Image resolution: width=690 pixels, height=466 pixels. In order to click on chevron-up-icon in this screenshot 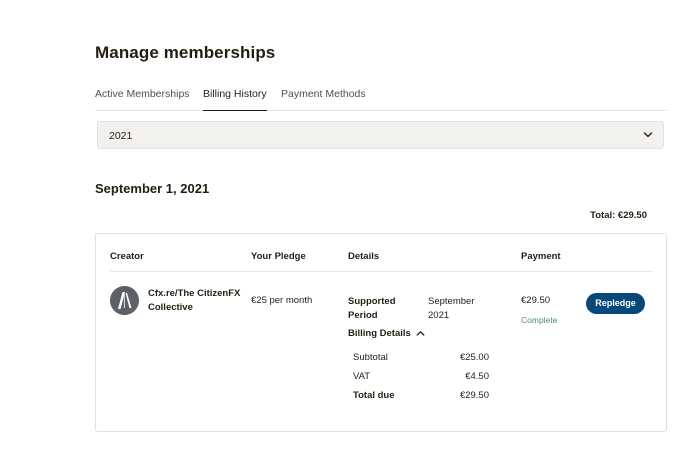, I will do `click(421, 333)`.